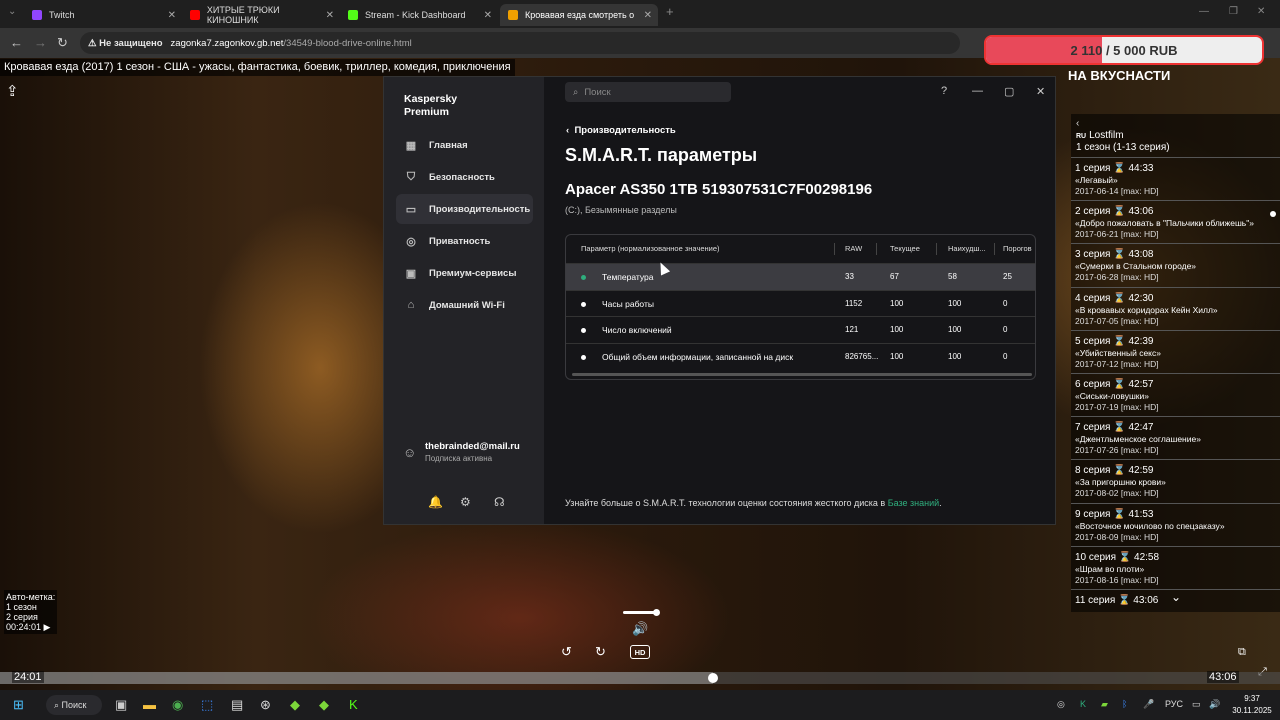 The height and width of the screenshot is (720, 1280). Describe the element at coordinates (1174, 704) in the screenshot. I see `language-indicator: РУС` at that location.